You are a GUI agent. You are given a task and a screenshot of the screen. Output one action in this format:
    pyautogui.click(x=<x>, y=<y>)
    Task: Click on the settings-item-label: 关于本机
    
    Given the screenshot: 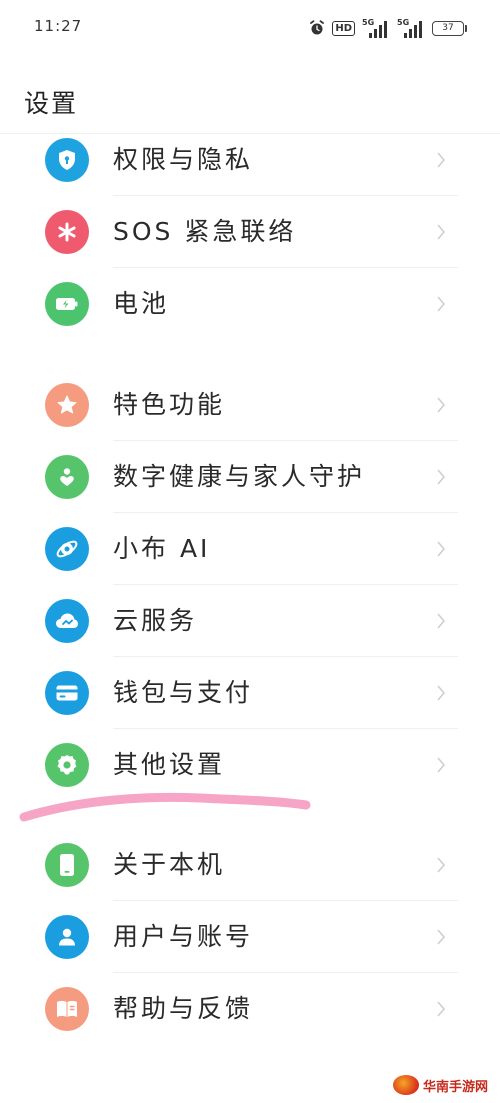 What is the action you would take?
    pyautogui.click(x=169, y=864)
    